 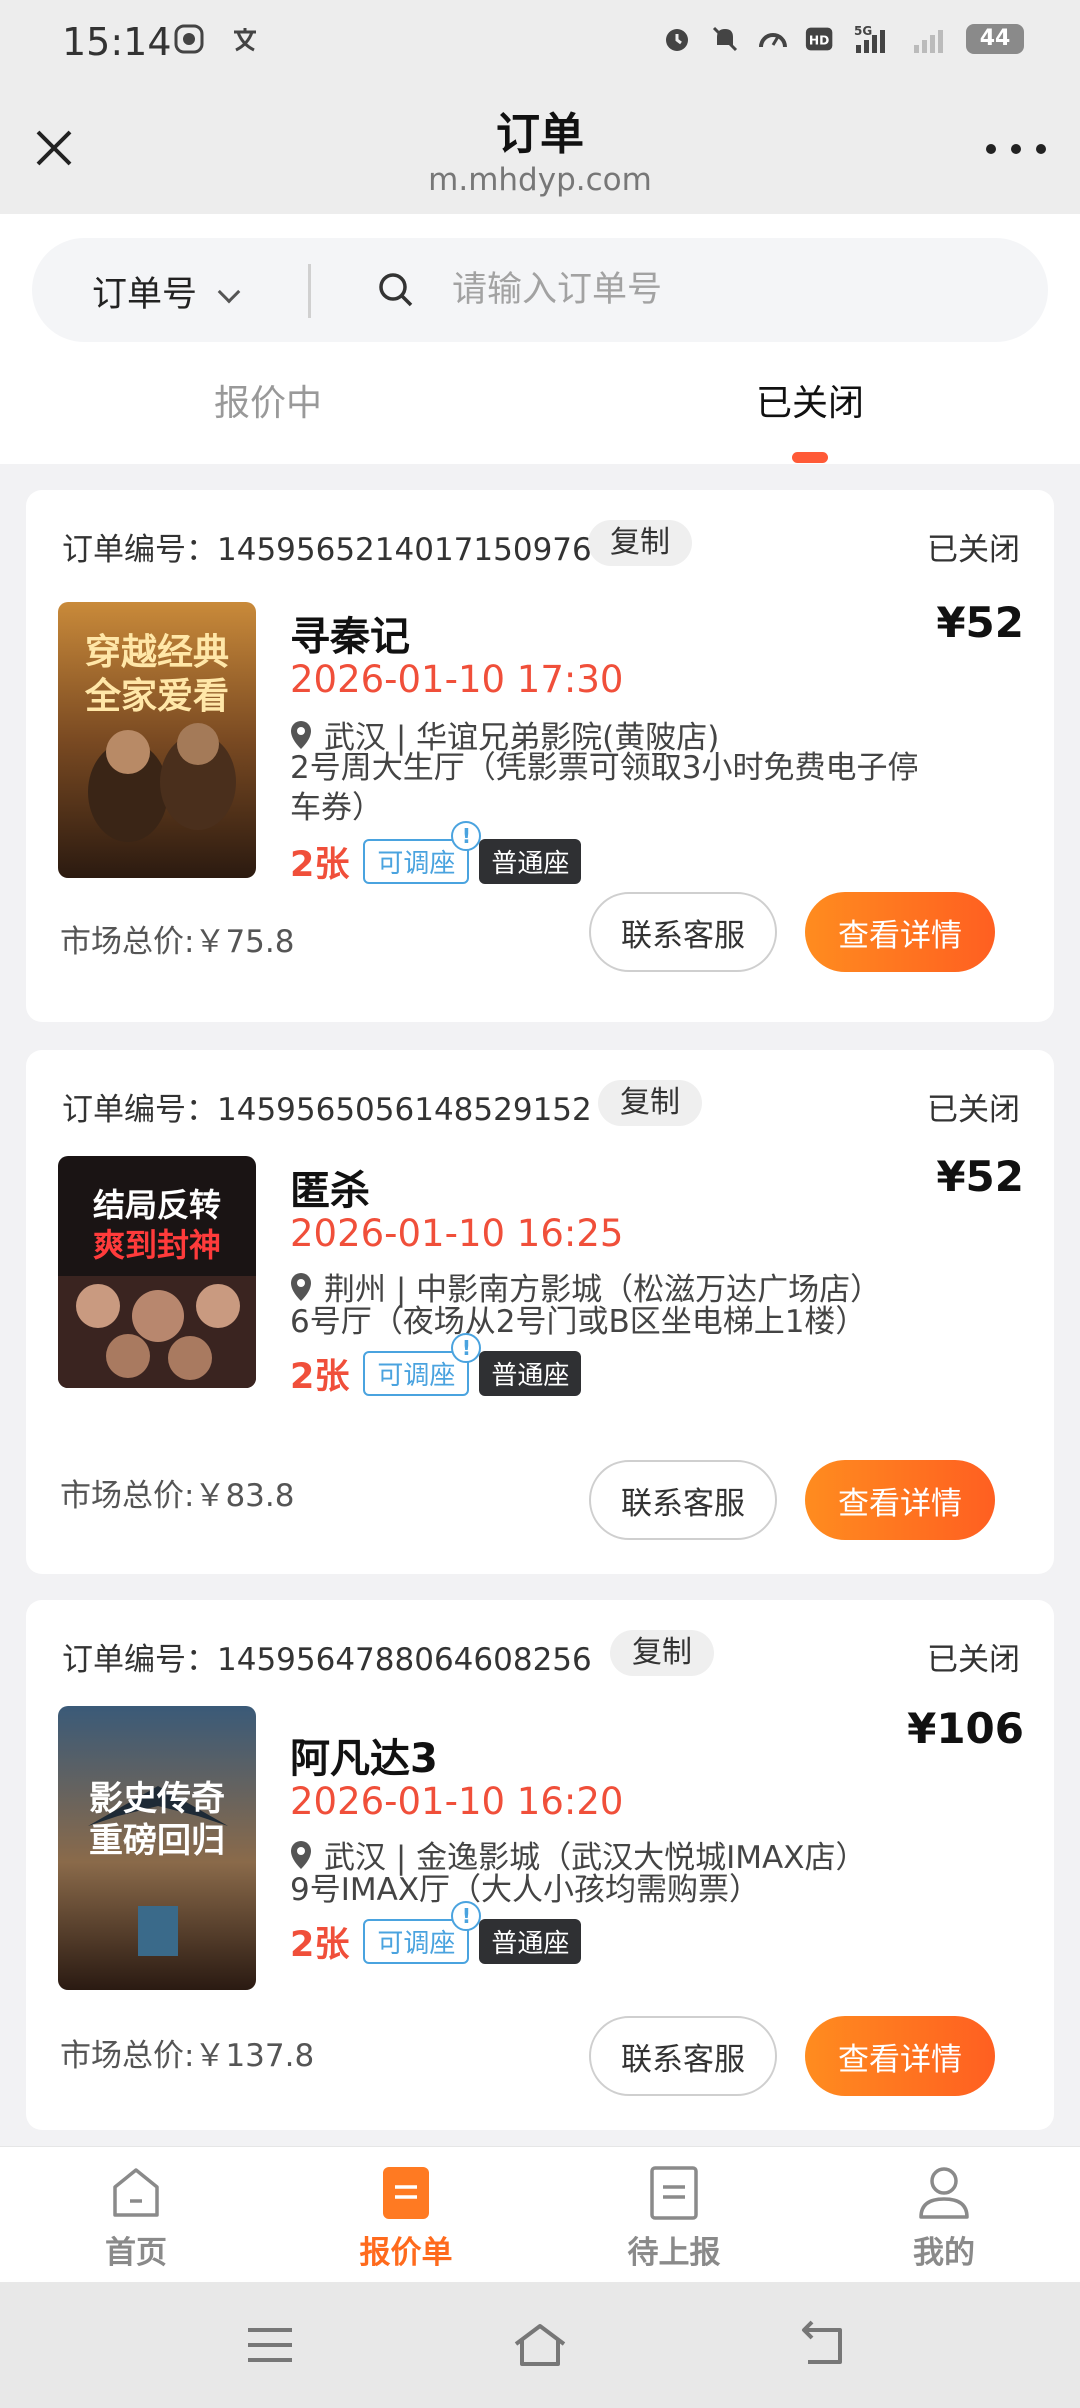 What do you see at coordinates (732, 290) in the screenshot?
I see `search-input` at bounding box center [732, 290].